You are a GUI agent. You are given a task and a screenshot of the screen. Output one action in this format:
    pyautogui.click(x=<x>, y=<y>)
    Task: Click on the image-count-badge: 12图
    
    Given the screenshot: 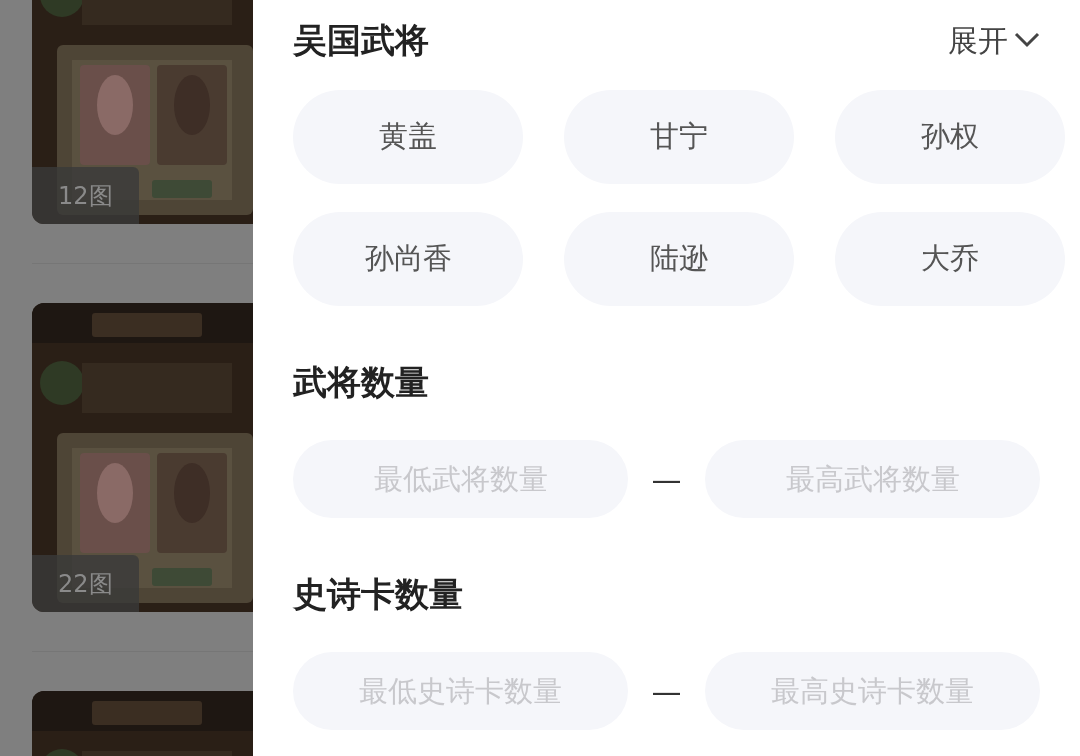 What is the action you would take?
    pyautogui.click(x=85, y=195)
    